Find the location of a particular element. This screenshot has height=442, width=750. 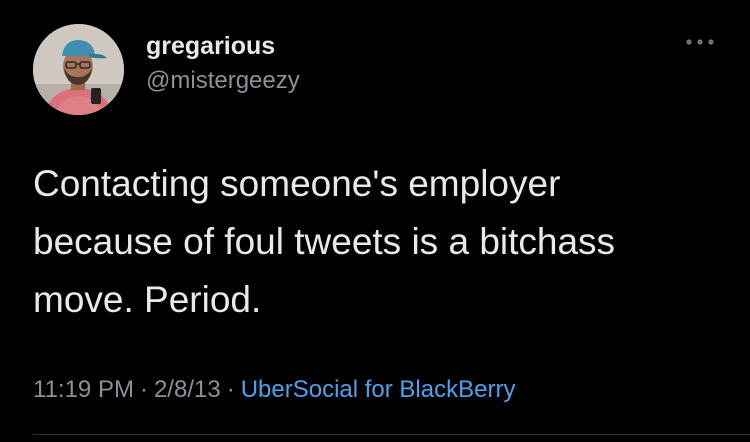

tweet-time: 11:19 PM is located at coordinates (83, 389).